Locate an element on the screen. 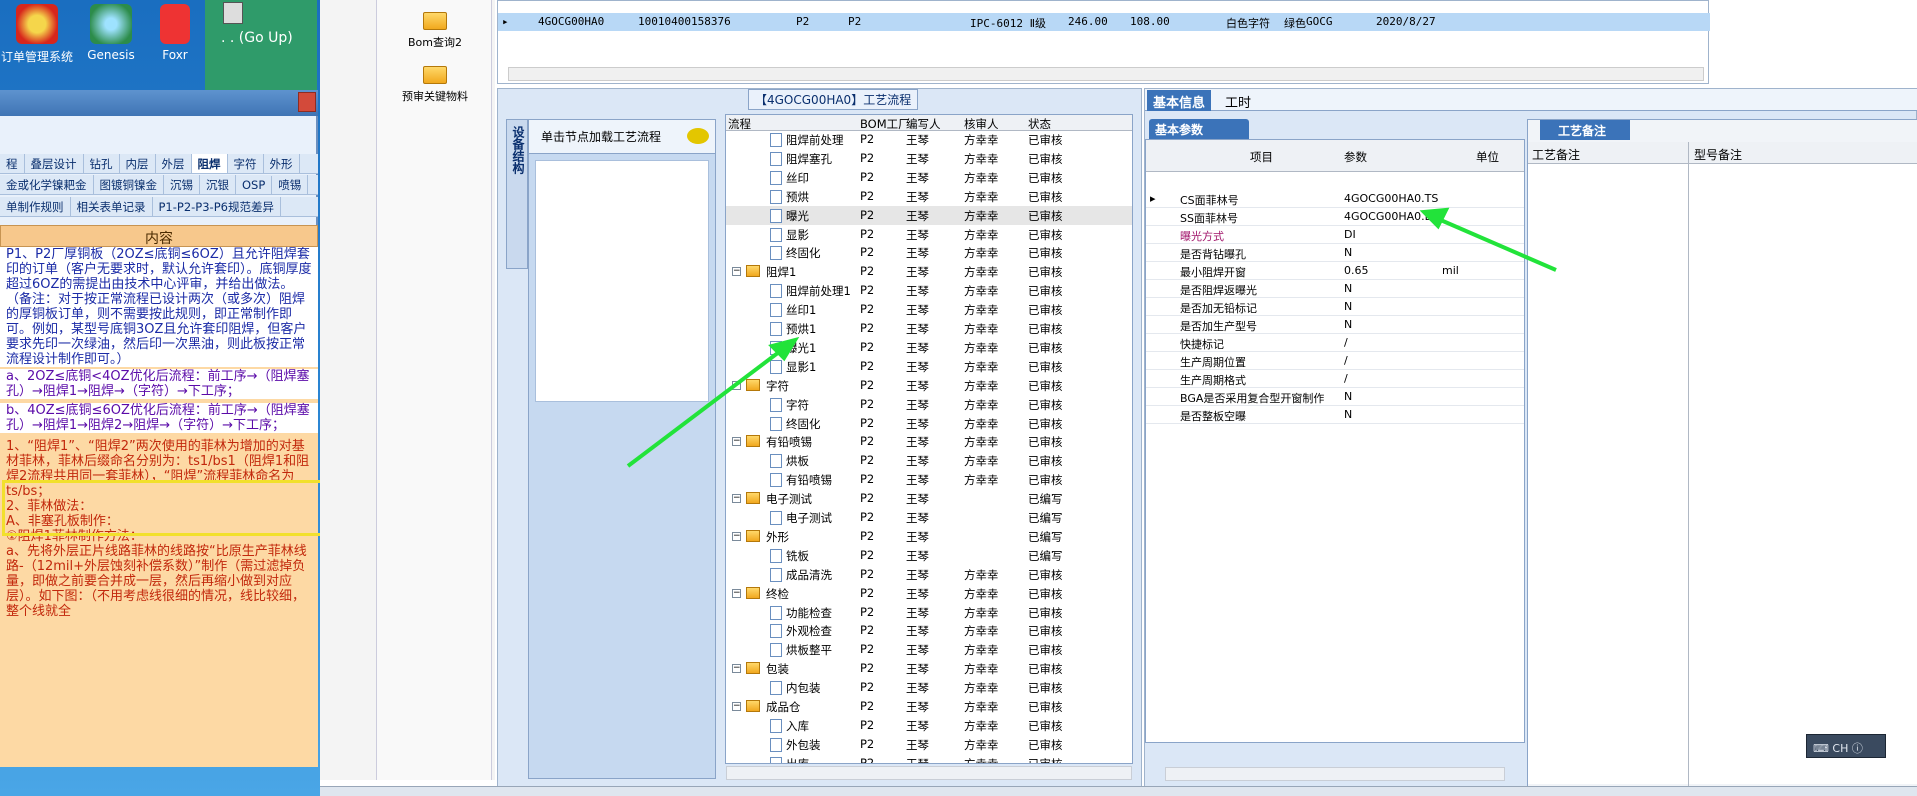 The height and width of the screenshot is (796, 1917). tree-row: 丝印1 P2 王琴 方幸幸 已审核 is located at coordinates (929, 309).